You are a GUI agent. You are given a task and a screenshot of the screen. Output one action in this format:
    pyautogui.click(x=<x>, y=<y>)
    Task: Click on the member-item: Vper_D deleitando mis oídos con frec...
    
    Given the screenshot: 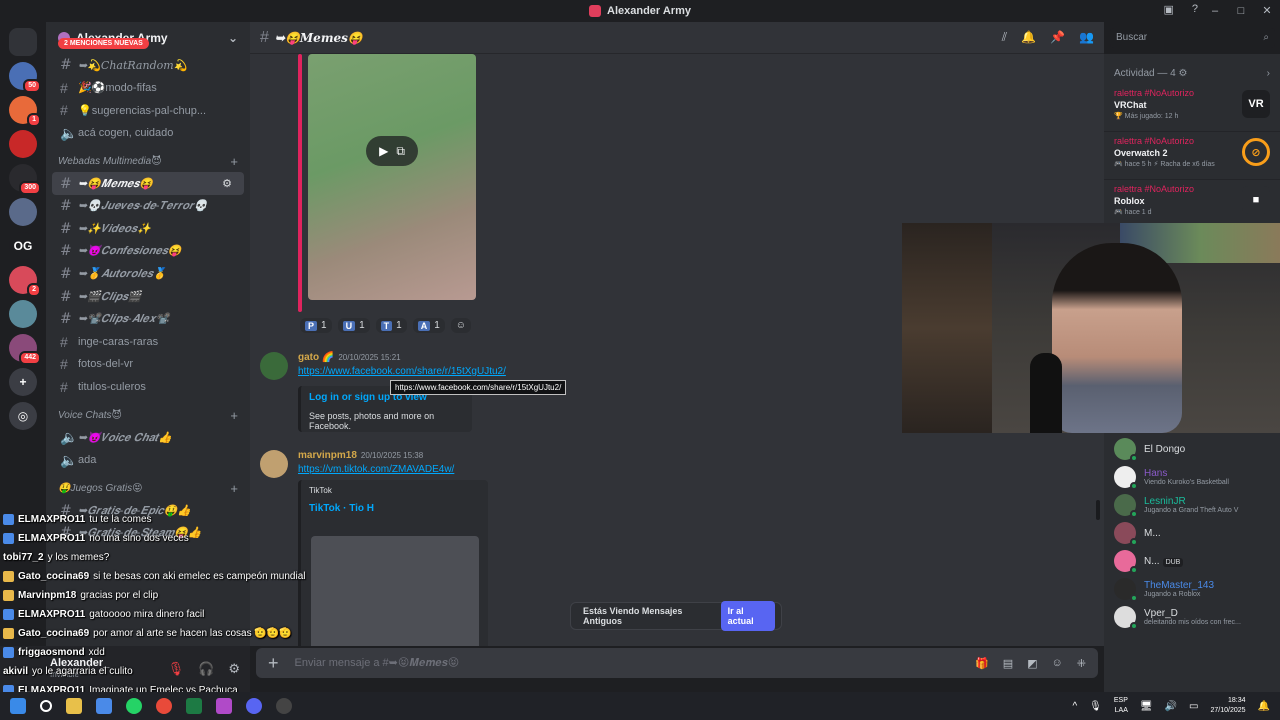 What is the action you would take?
    pyautogui.click(x=1177, y=617)
    